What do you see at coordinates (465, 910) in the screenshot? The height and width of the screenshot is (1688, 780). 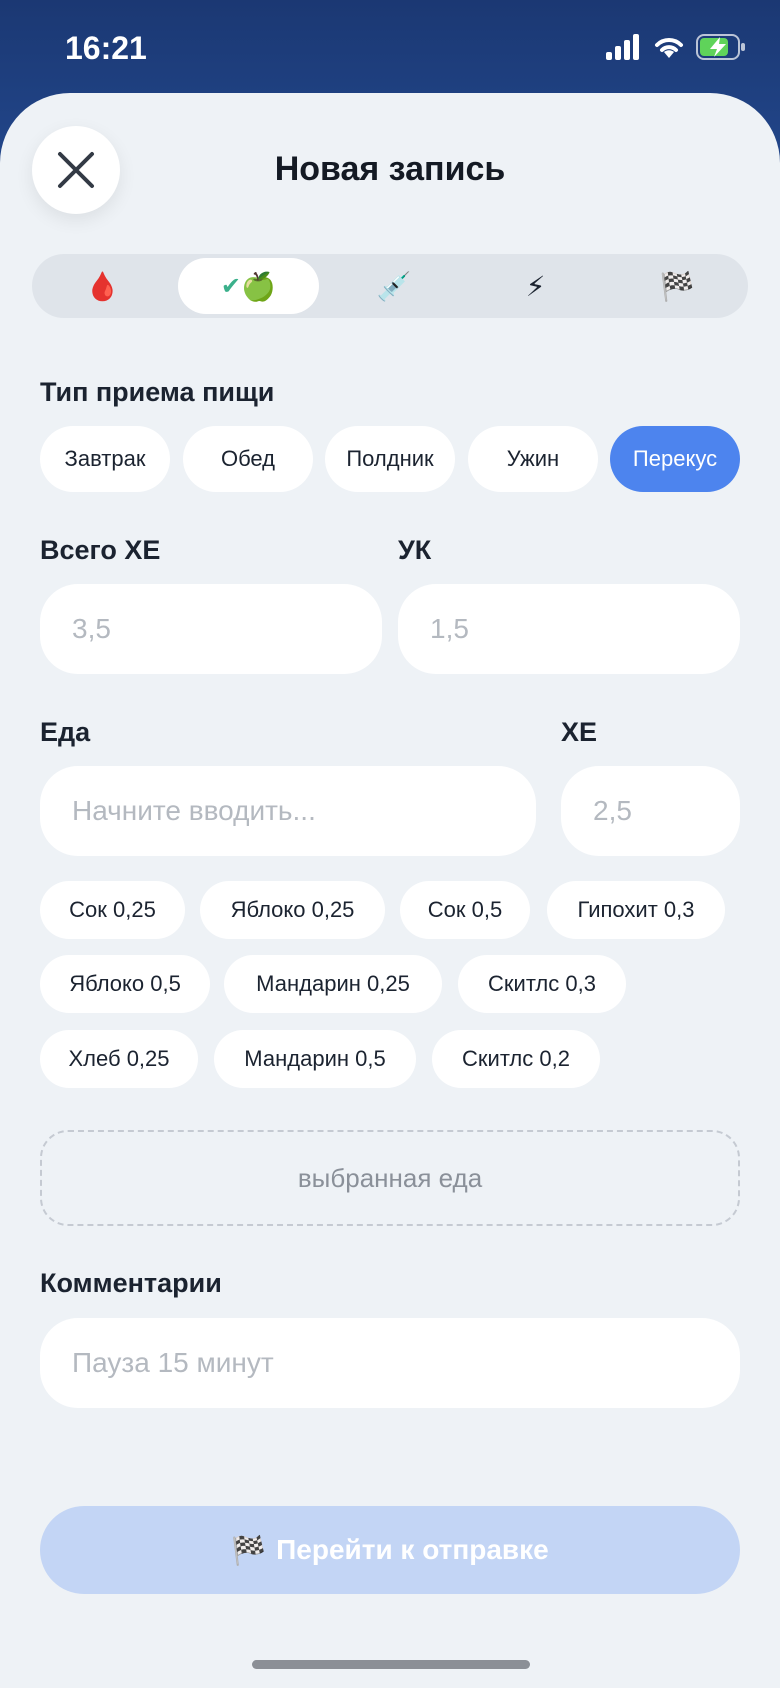 I see `food-suggestion-chip: Сок 0,5` at bounding box center [465, 910].